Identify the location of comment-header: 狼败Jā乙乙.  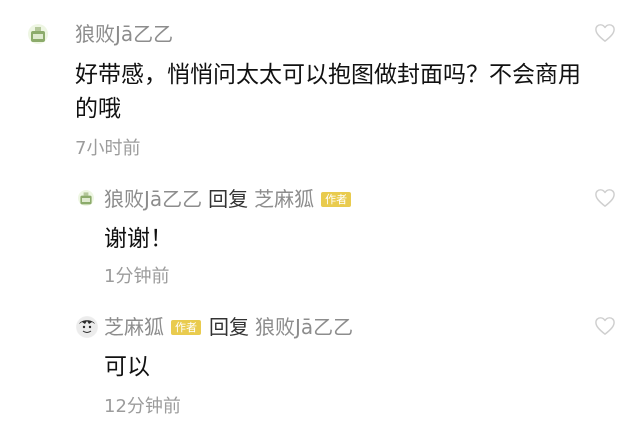
(124, 34).